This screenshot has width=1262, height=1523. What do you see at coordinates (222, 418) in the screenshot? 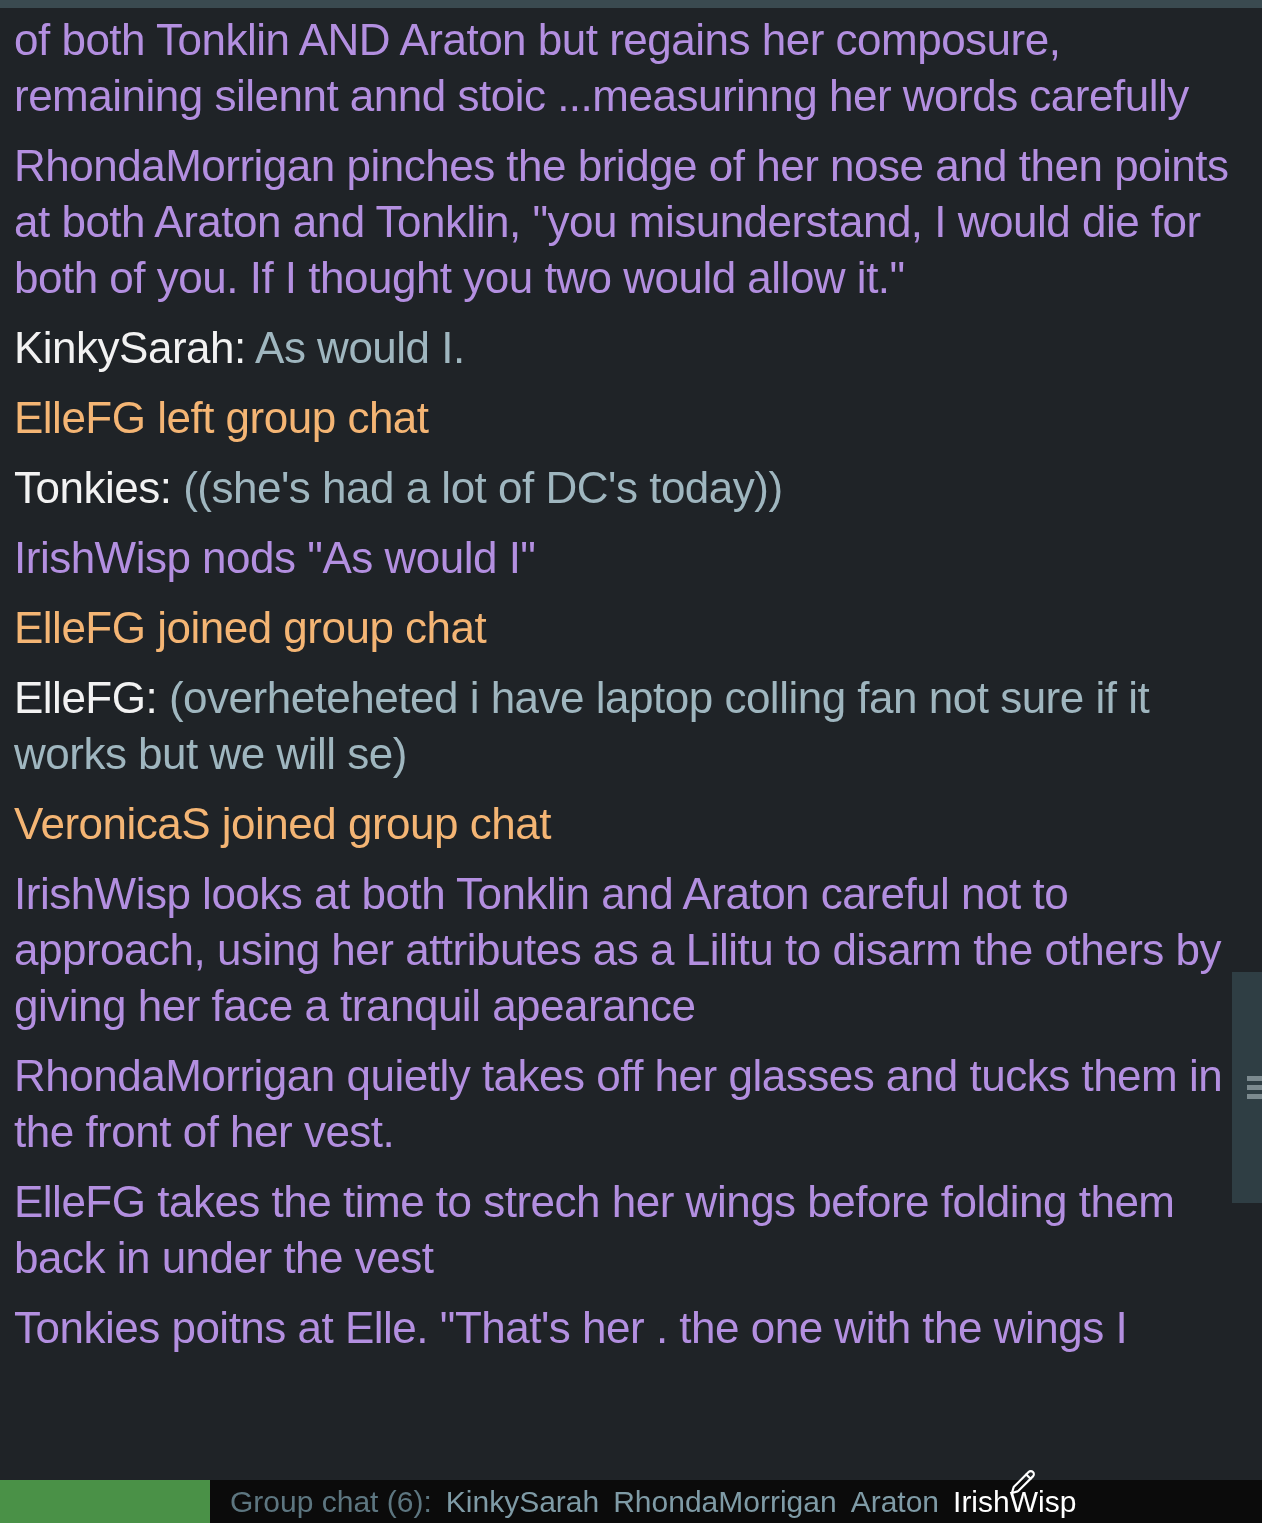
I see `system-message: ElleFG left group chat` at bounding box center [222, 418].